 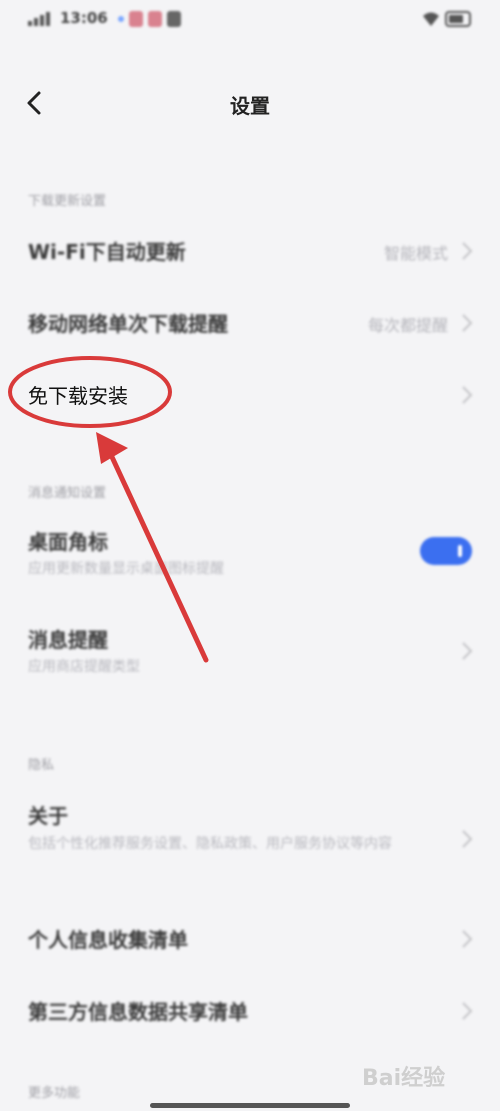 I want to click on home-indicator, so click(x=250, y=1105).